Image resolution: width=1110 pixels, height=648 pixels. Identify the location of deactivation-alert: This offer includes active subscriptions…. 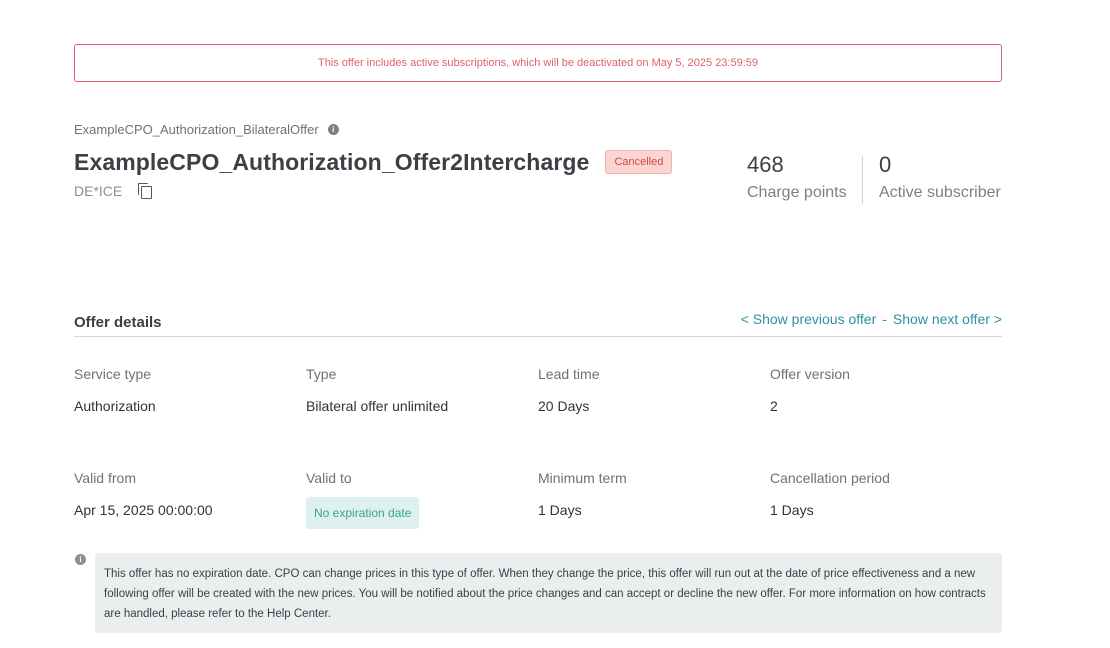
(538, 63).